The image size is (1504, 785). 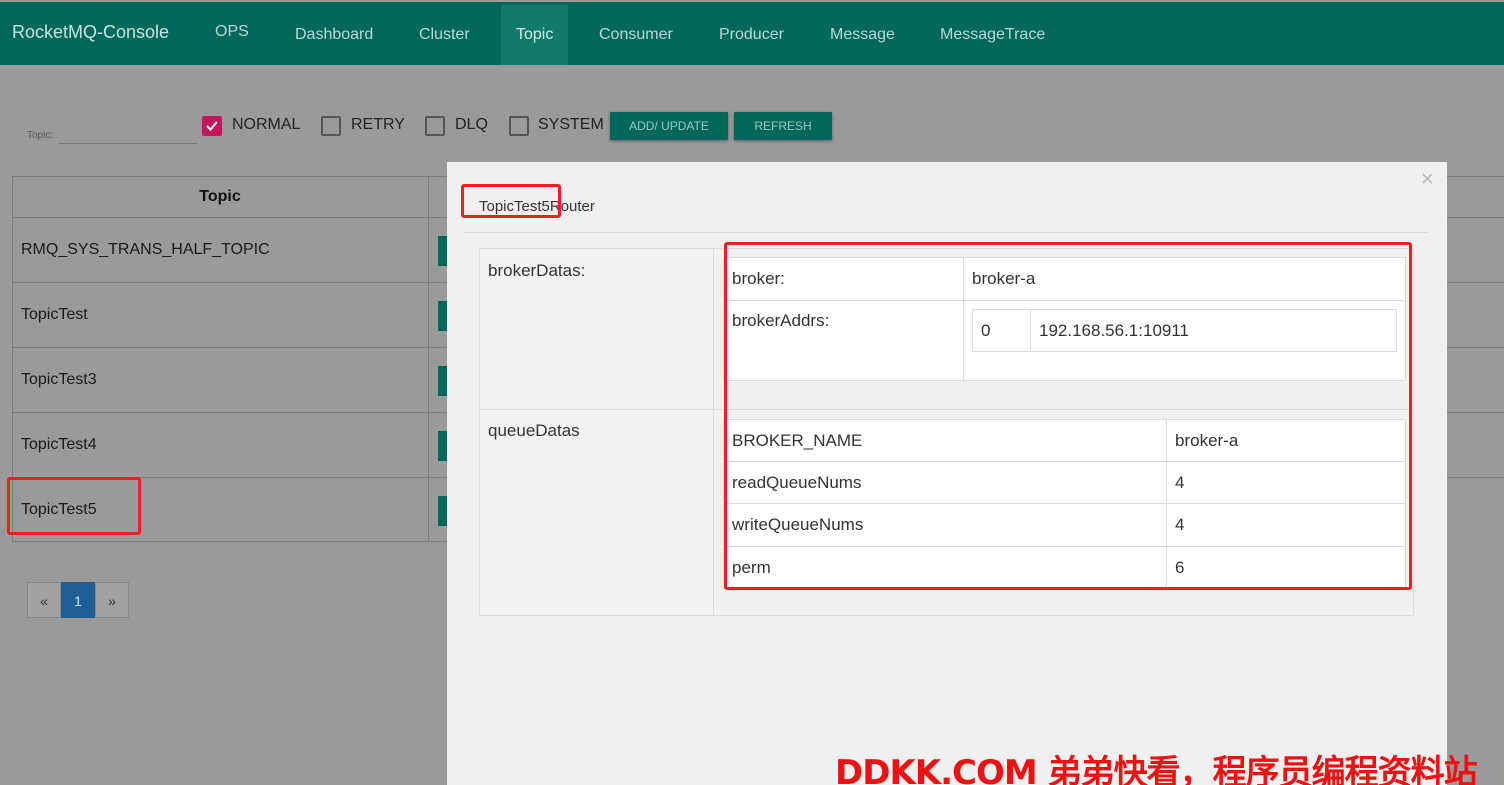 I want to click on add-update-button: ADD/ UPDATE, so click(x=669, y=126).